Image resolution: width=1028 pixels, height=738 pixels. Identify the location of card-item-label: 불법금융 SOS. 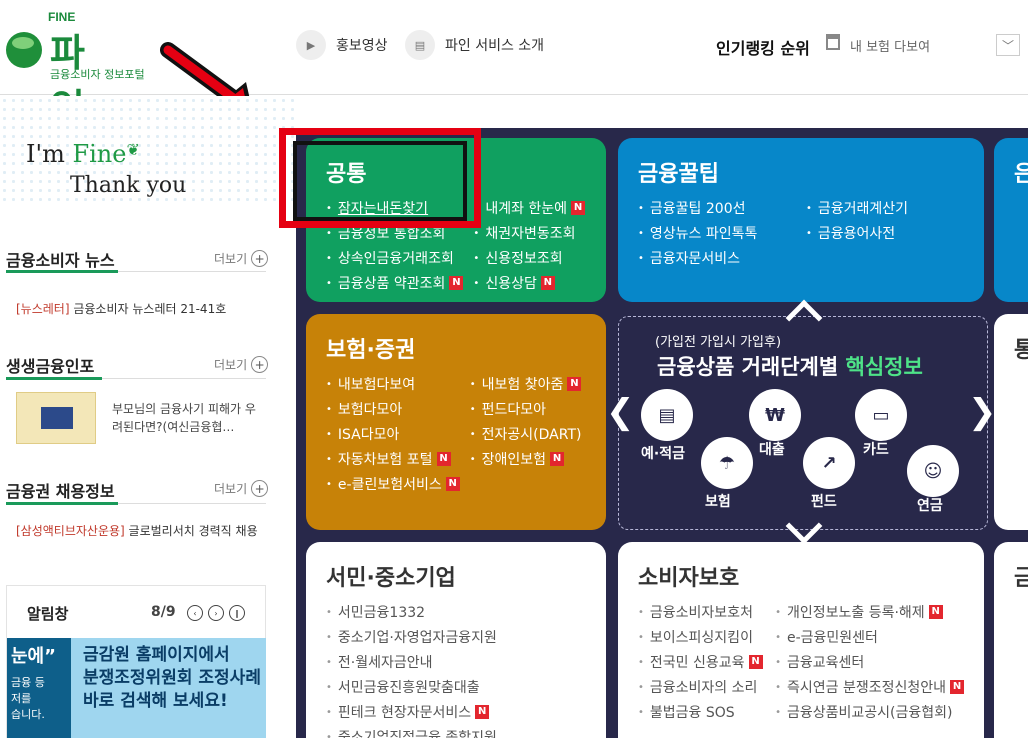
(692, 713).